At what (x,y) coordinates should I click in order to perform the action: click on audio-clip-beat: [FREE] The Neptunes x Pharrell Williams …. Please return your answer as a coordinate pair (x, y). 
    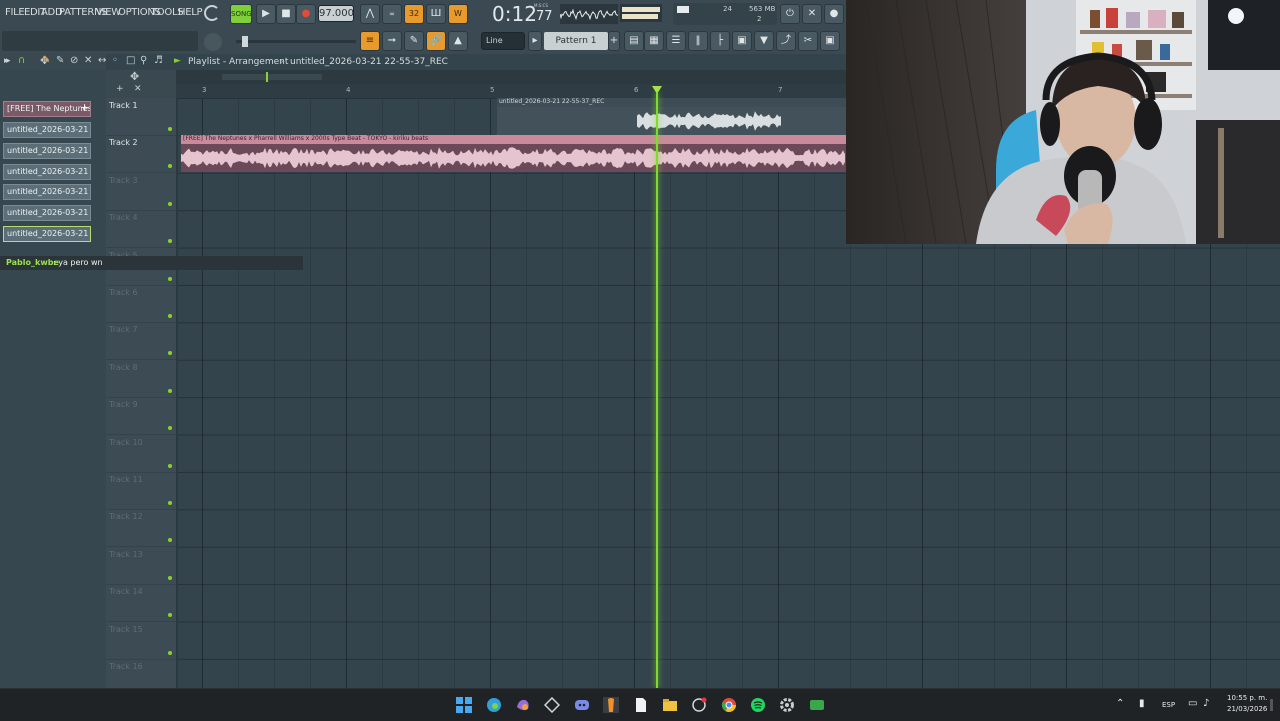
    Looking at the image, I should click on (513, 153).